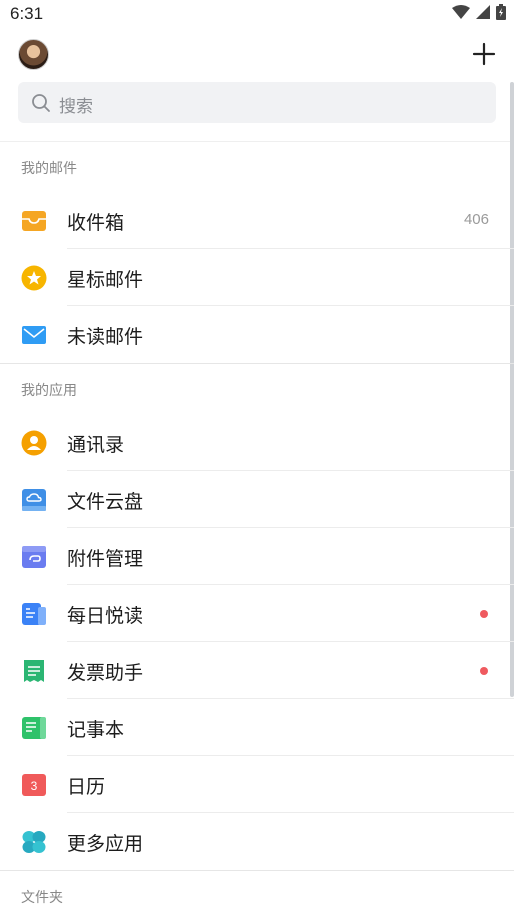 The image size is (514, 914). I want to click on list-item-label: 每日悦读, so click(105, 616).